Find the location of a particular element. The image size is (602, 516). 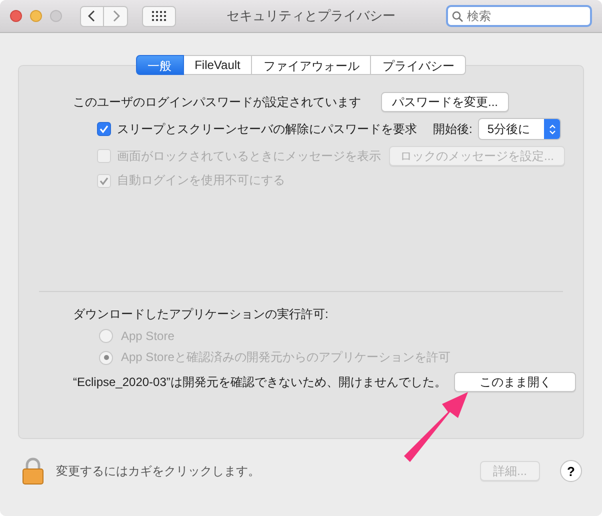

checkbox-label: 画面がロックされているときにメッセージを表示 is located at coordinates (249, 156).